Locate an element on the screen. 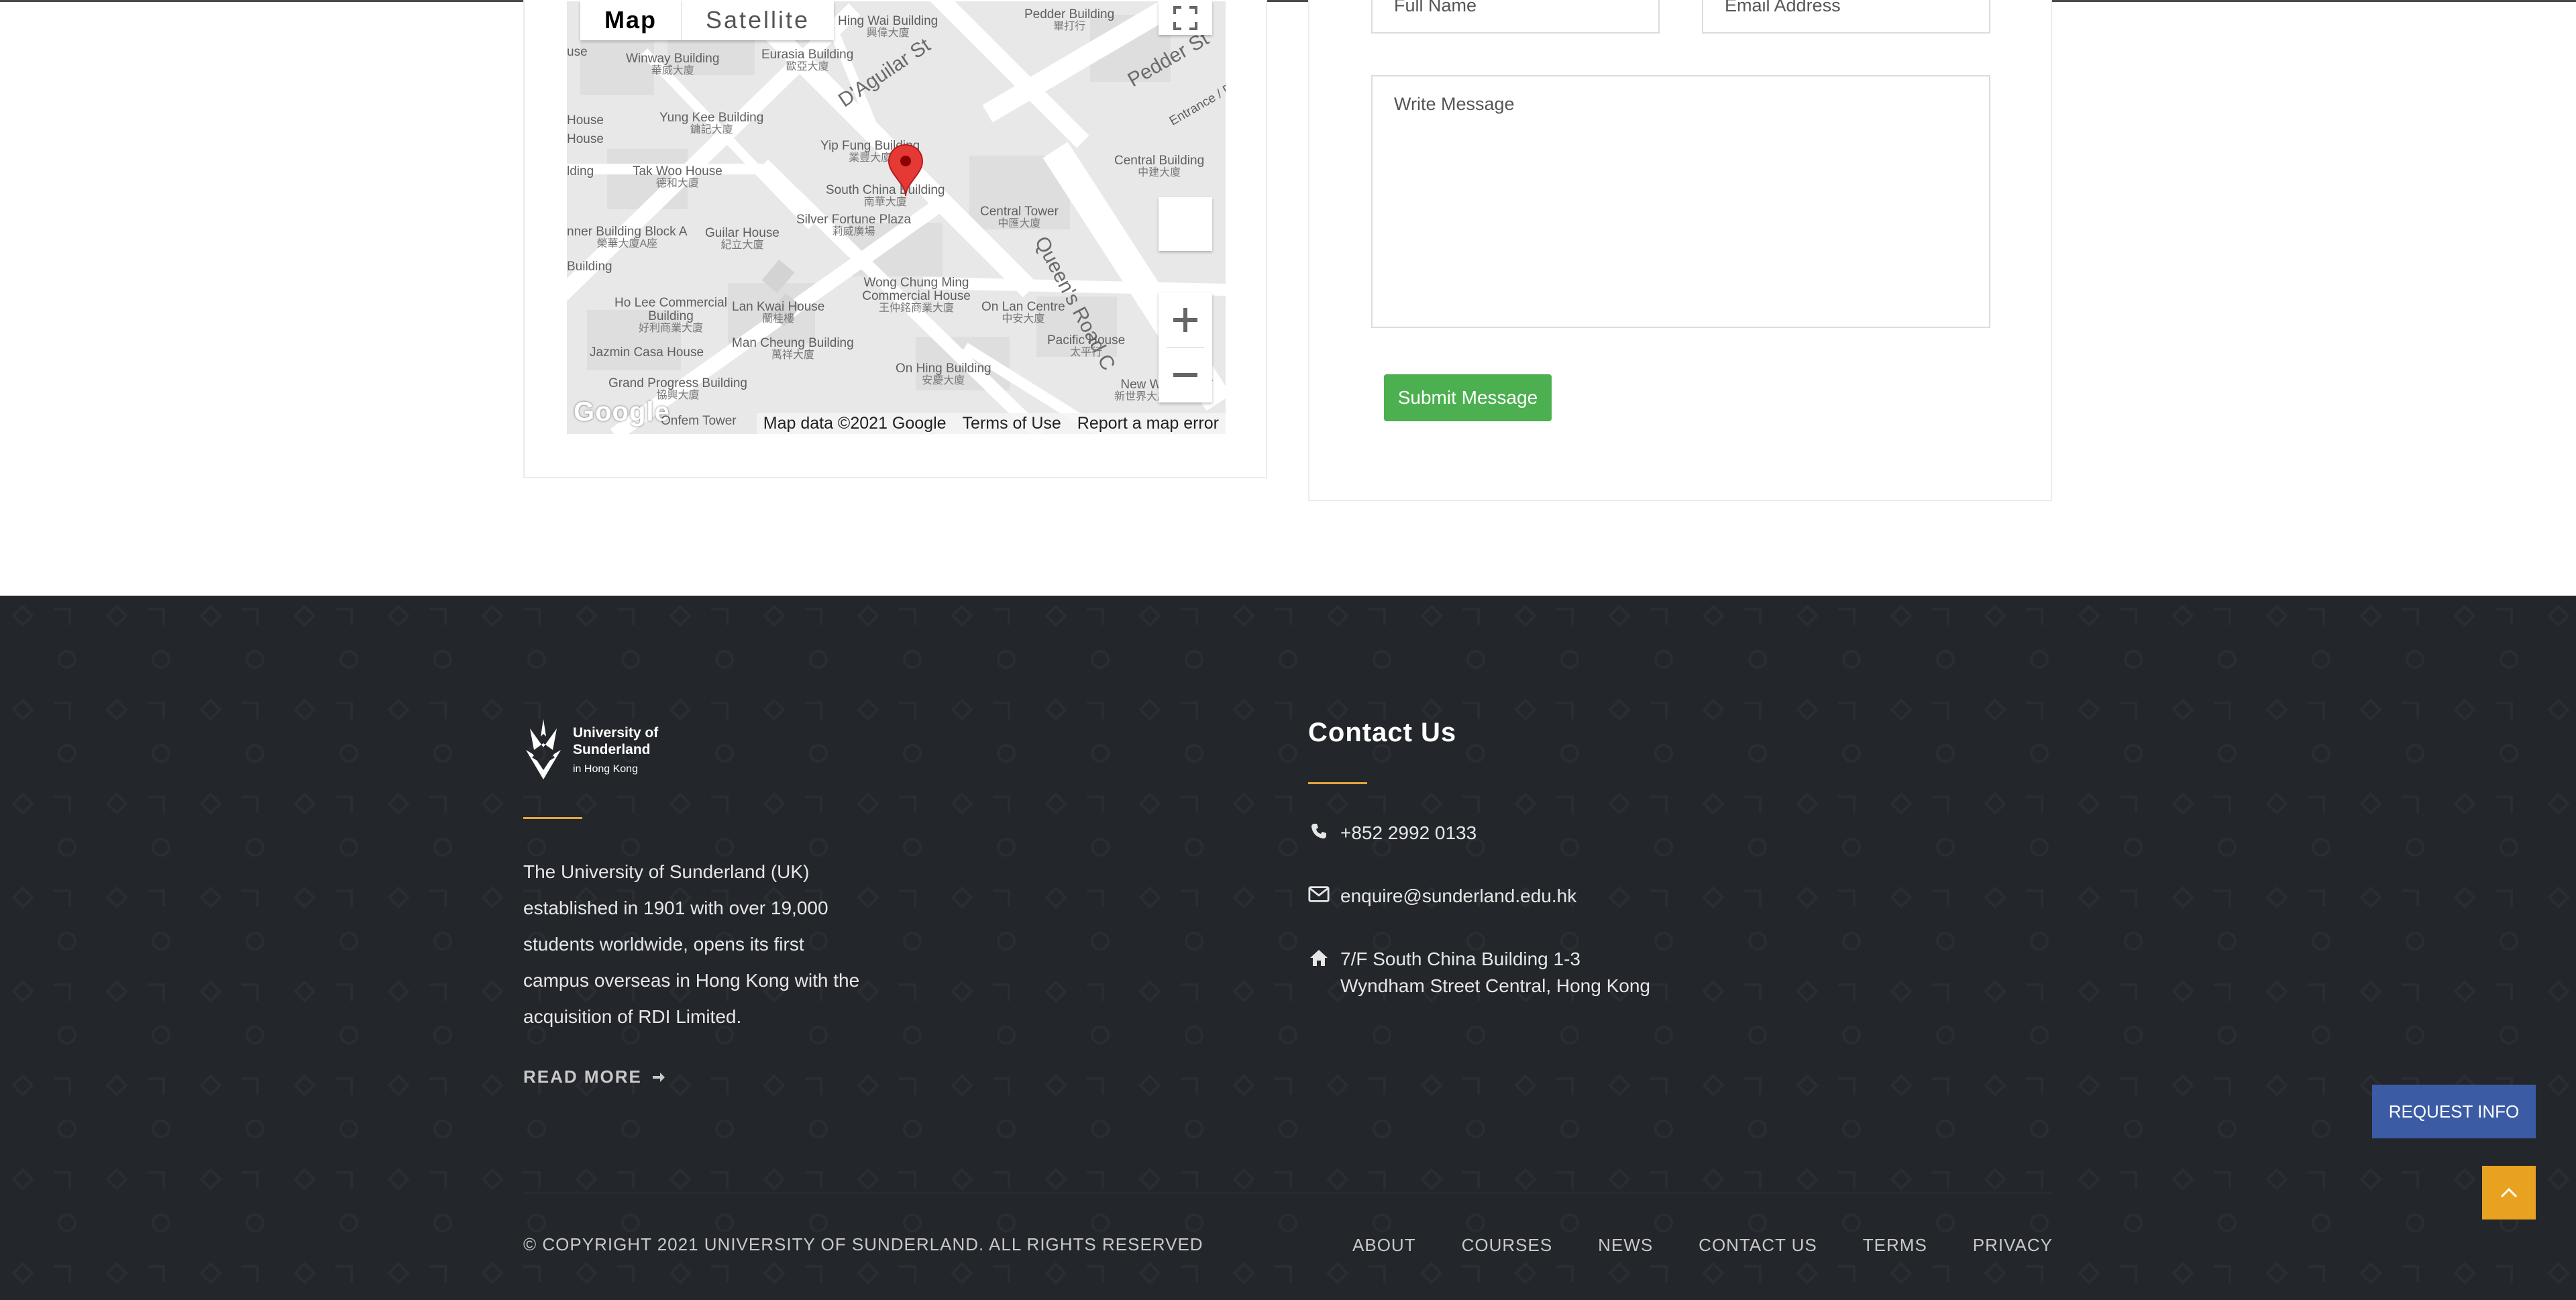 This screenshot has height=1300, width=2576. university-crest-icon is located at coordinates (543, 749).